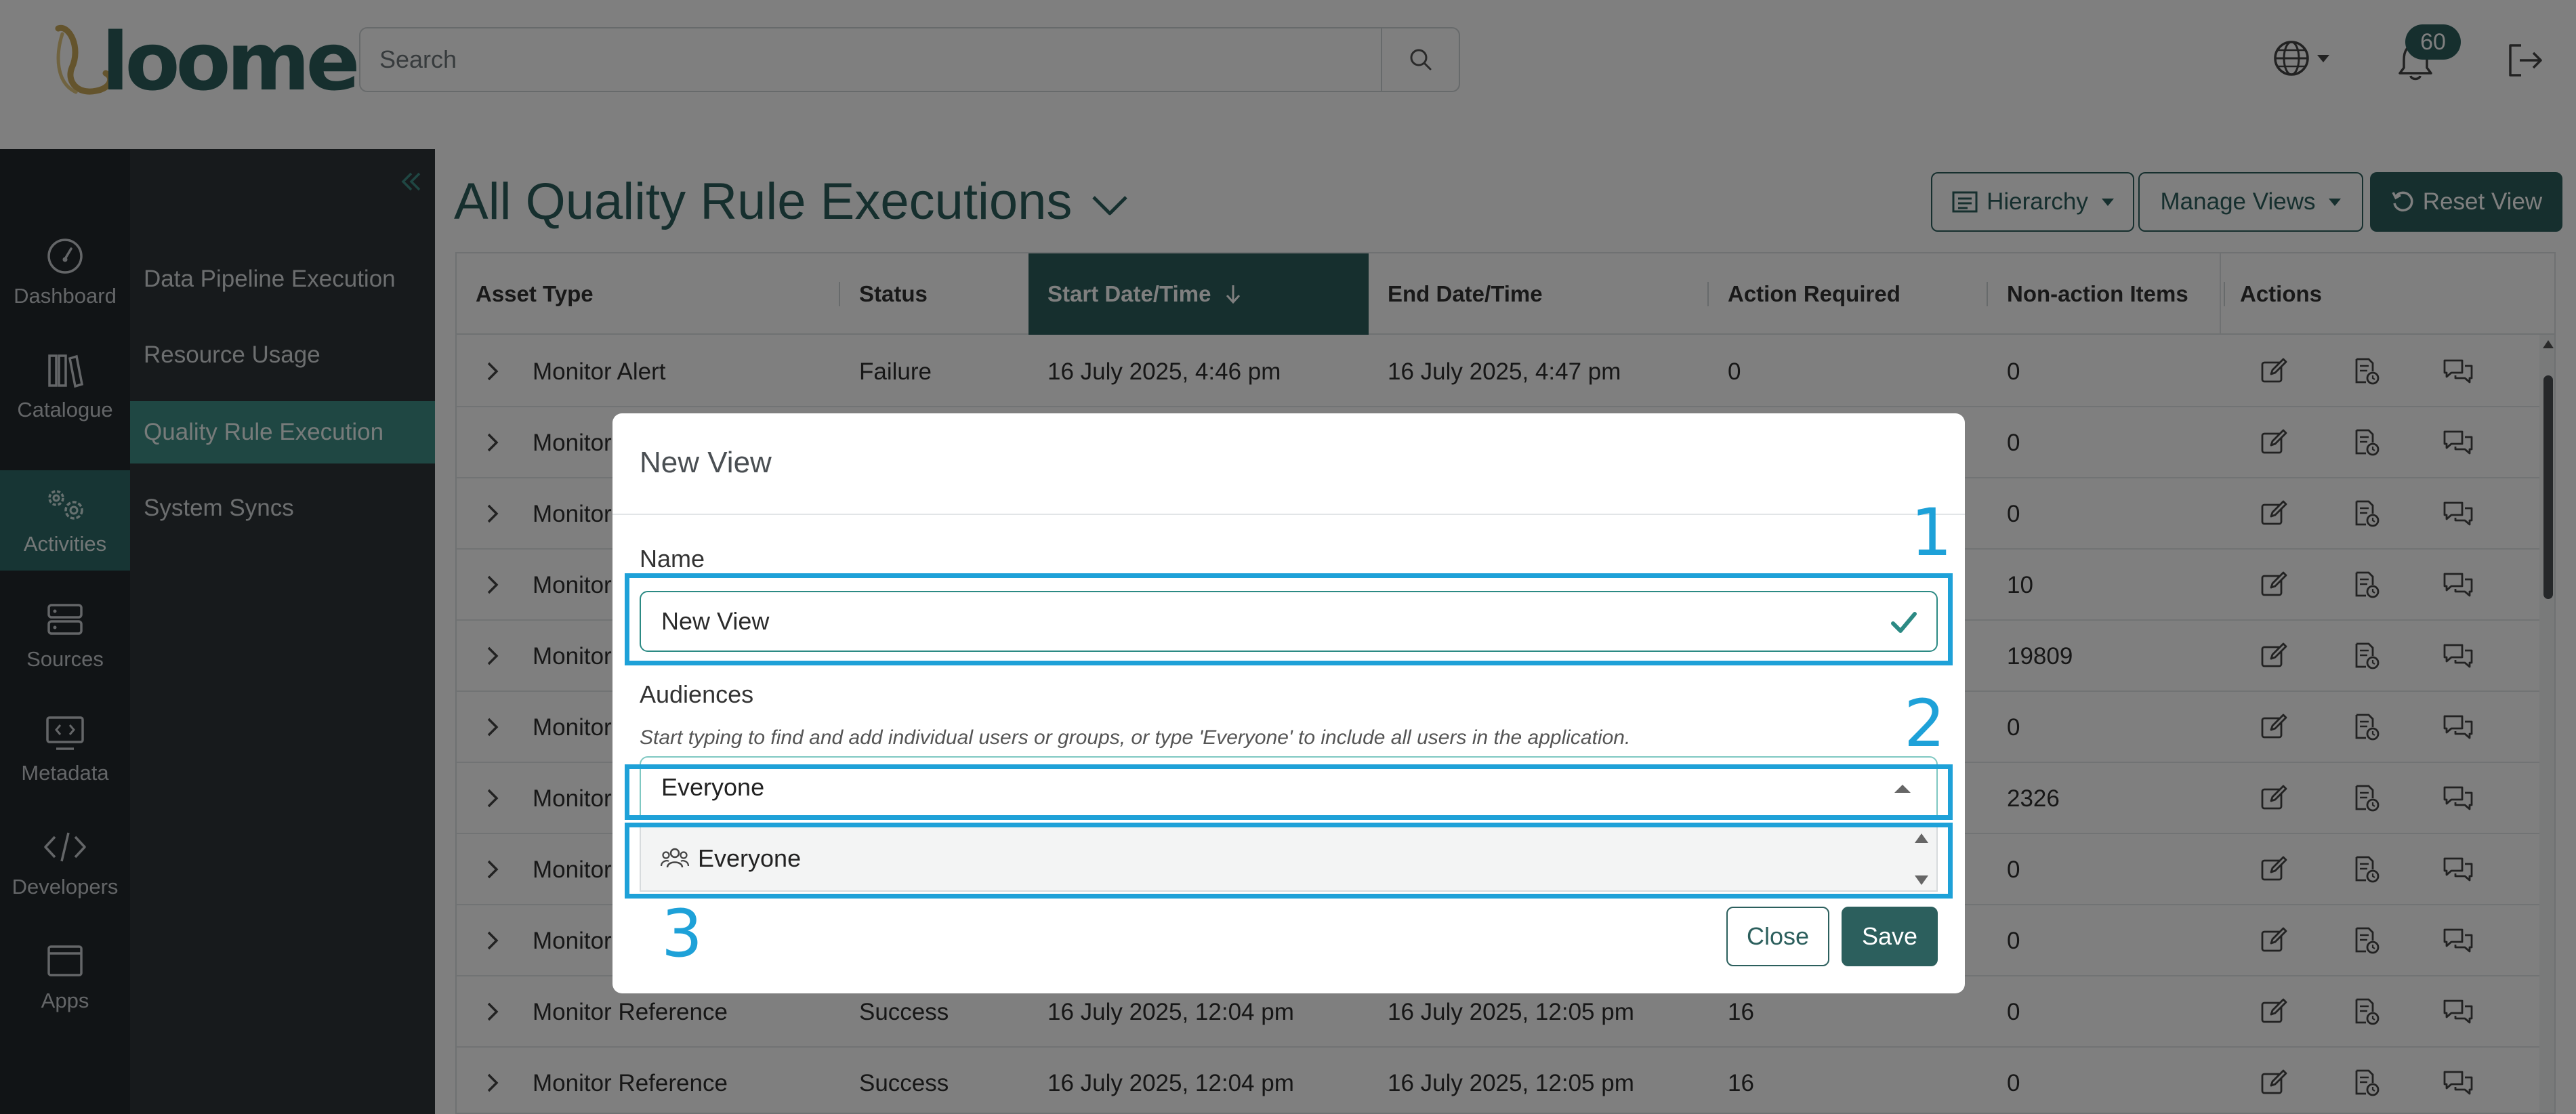 Image resolution: width=2576 pixels, height=1114 pixels. Describe the element at coordinates (1777, 936) in the screenshot. I see `close-button: Close` at that location.